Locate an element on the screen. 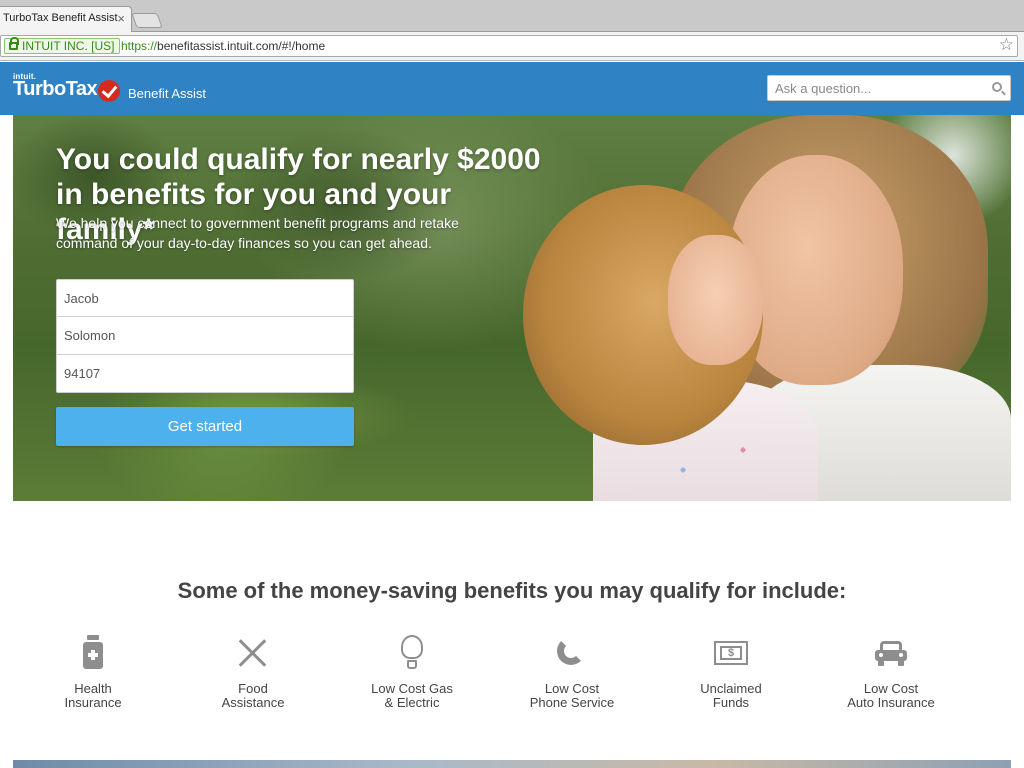 Image resolution: width=1024 pixels, height=768 pixels. hero-photo-child-face is located at coordinates (715, 300).